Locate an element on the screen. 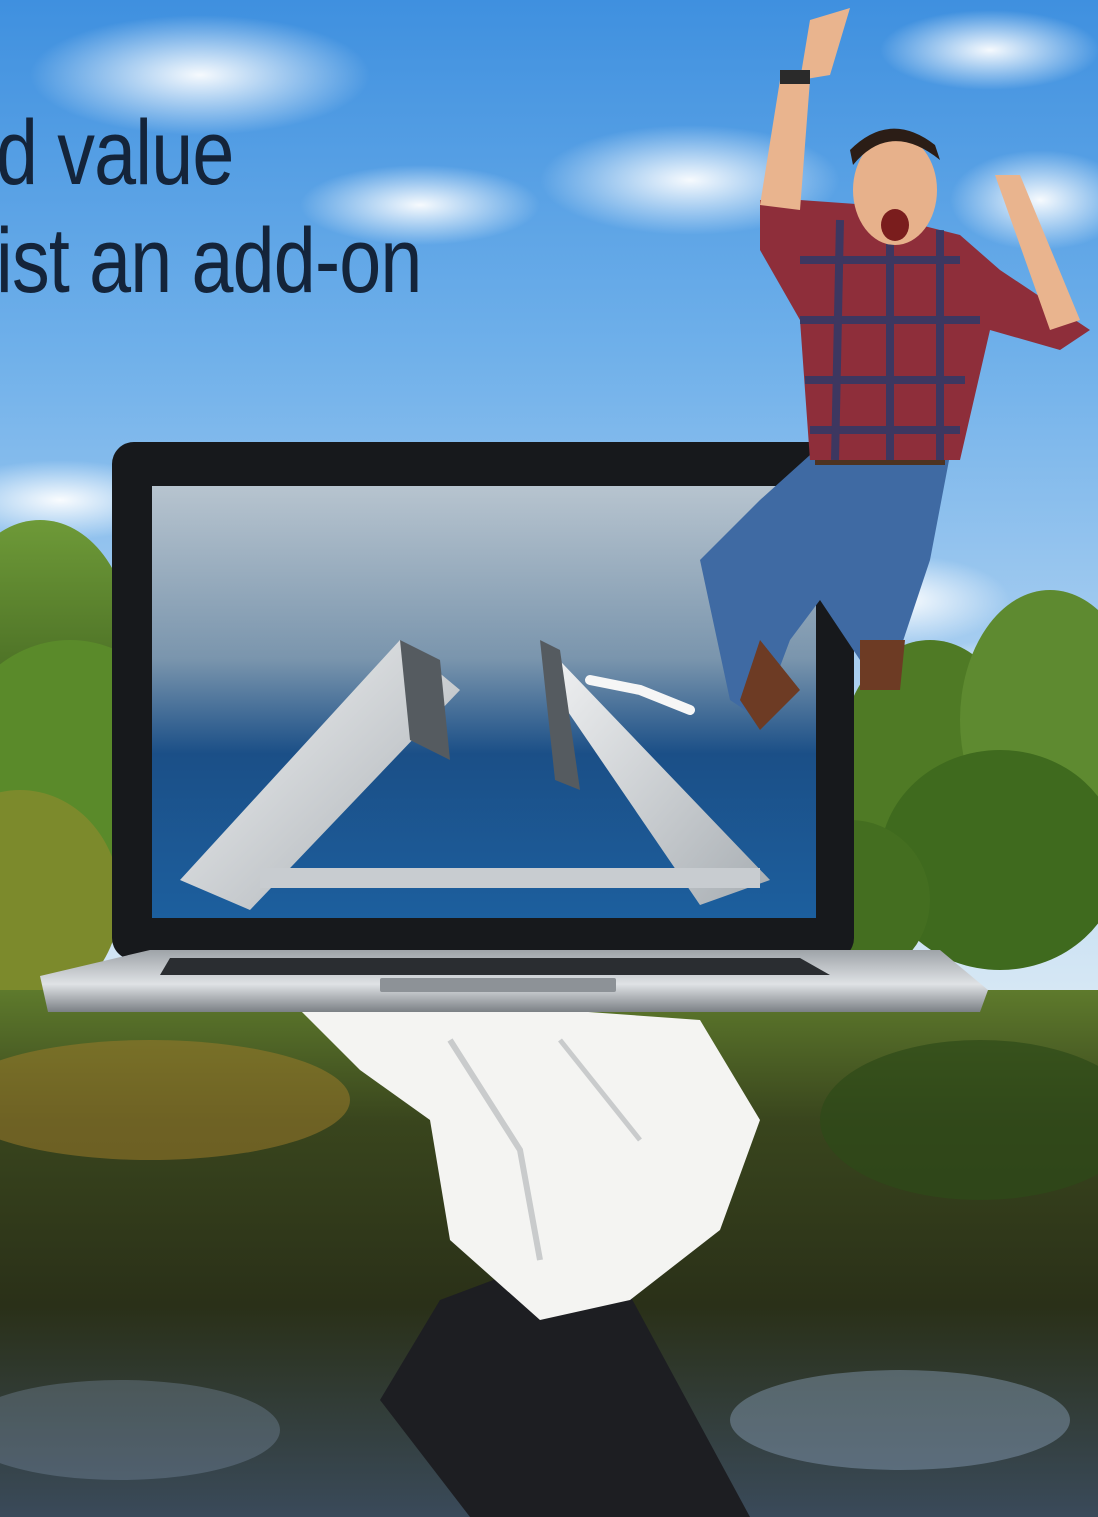  headline-line-2: ist an add-on is located at coordinates (211, 260).